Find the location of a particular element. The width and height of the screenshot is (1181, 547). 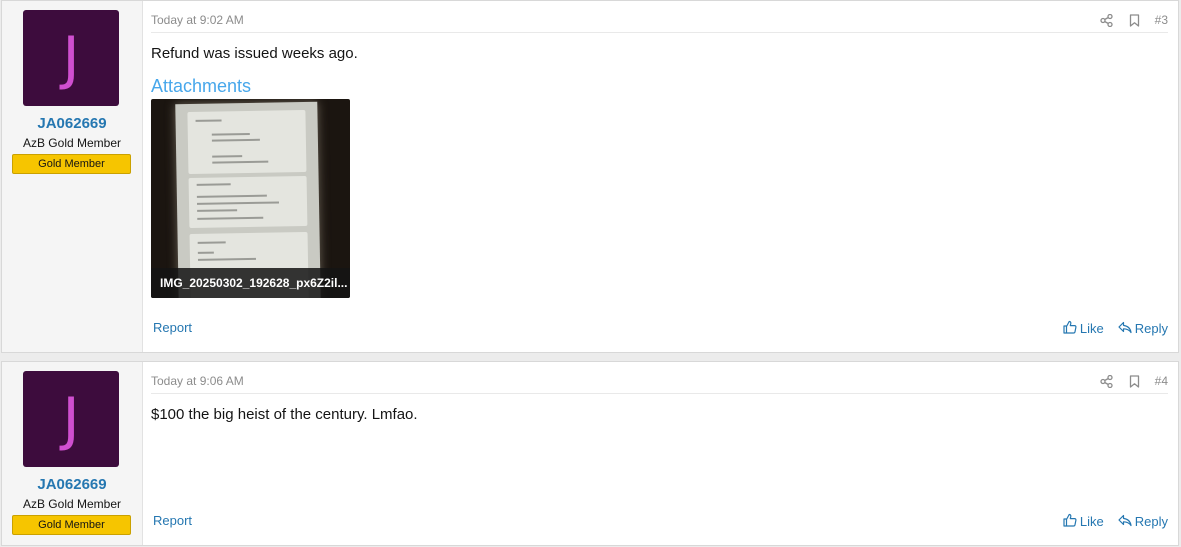

post-number-link: #4 is located at coordinates (1161, 381).